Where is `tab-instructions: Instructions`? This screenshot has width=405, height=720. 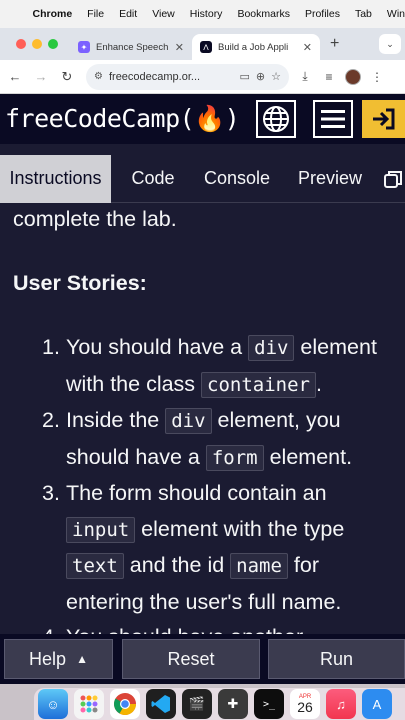
tab-instructions: Instructions is located at coordinates (55, 178).